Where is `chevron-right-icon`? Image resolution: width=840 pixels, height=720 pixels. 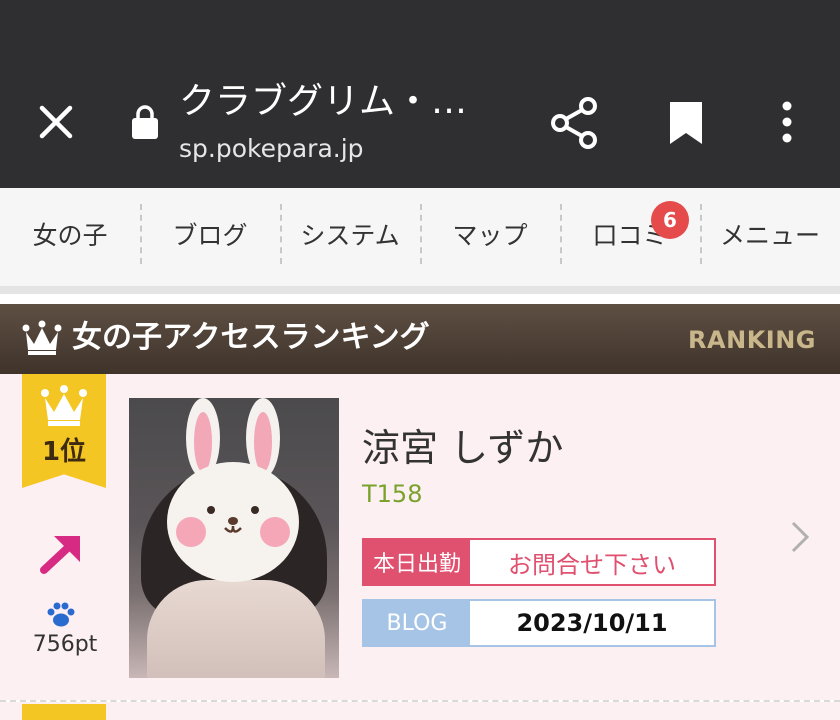 chevron-right-icon is located at coordinates (800, 537).